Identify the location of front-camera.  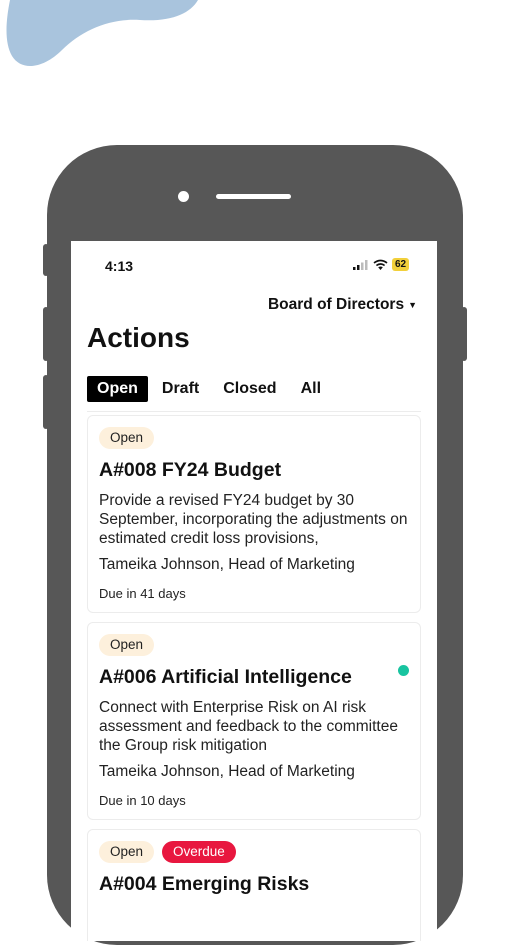
(183, 196).